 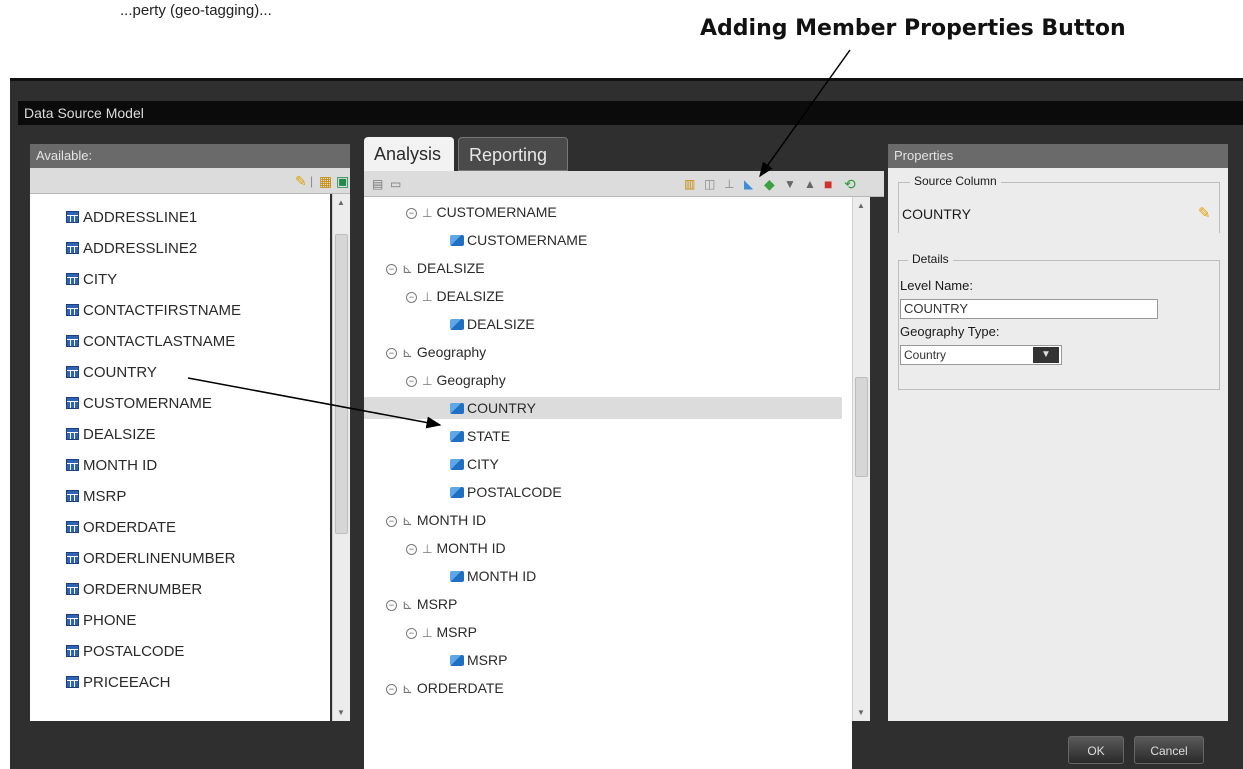 I want to click on annotation-arrow-to-button, so click(x=805, y=113).